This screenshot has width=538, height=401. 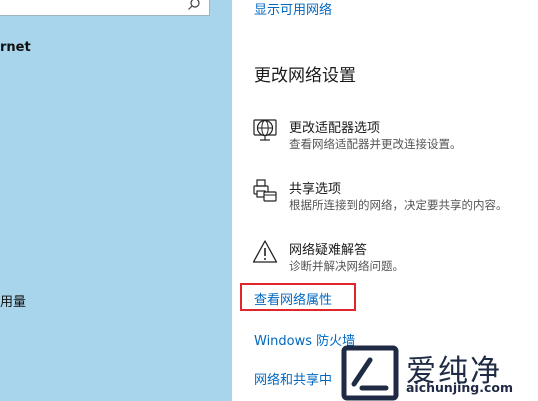 I want to click on sharing-options-title: 共享选项, so click(x=315, y=189).